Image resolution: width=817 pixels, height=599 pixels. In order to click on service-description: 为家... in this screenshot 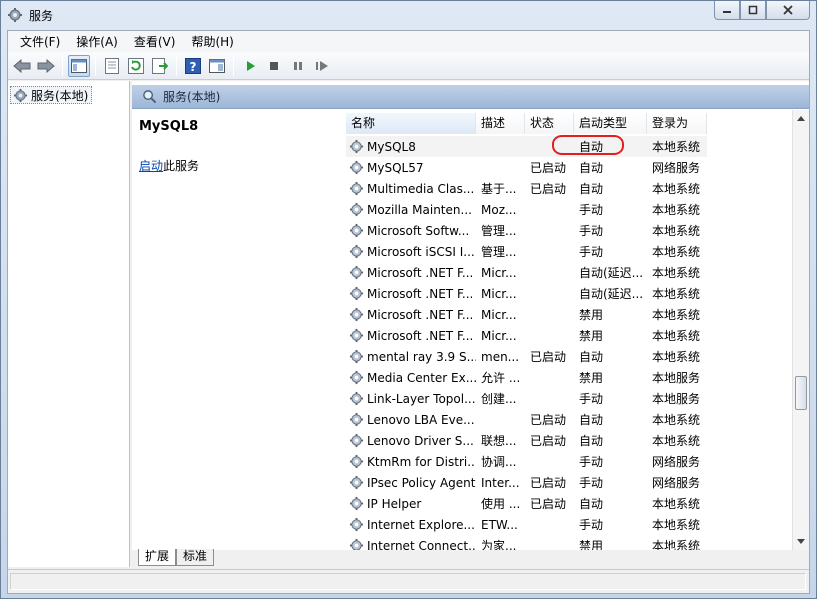, I will do `click(499, 544)`.